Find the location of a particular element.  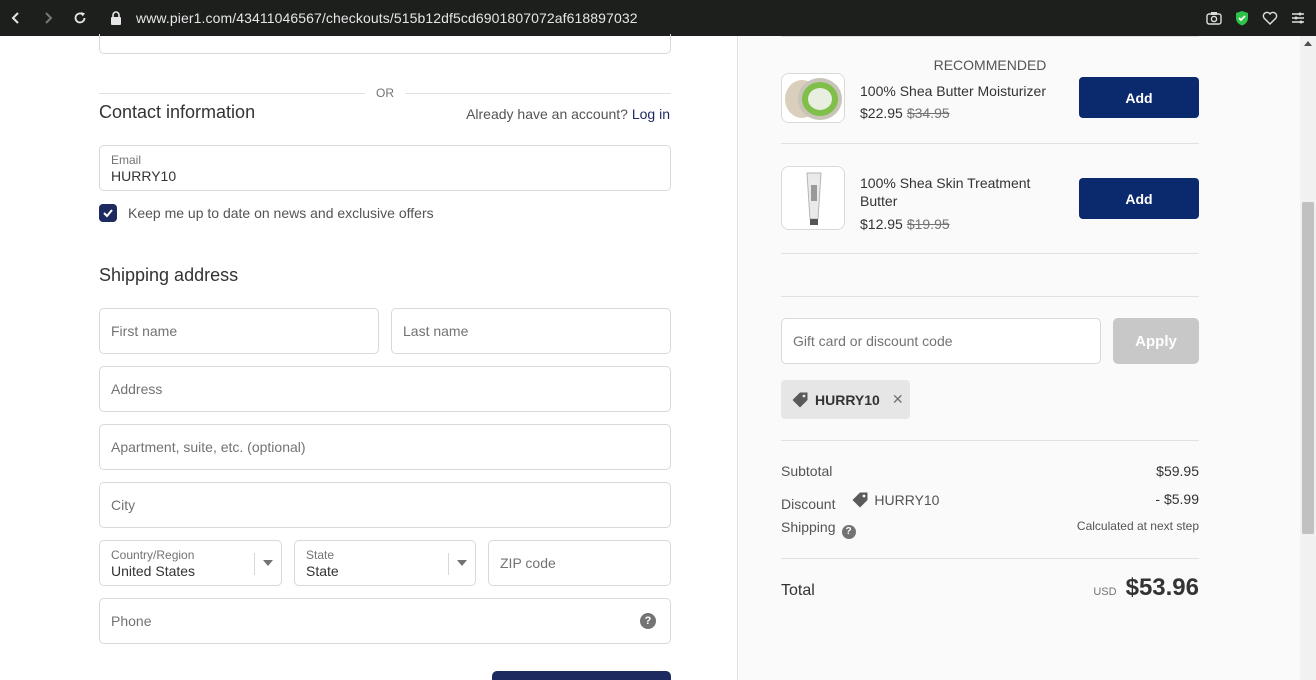

email-value: HURRY10 is located at coordinates (144, 176).